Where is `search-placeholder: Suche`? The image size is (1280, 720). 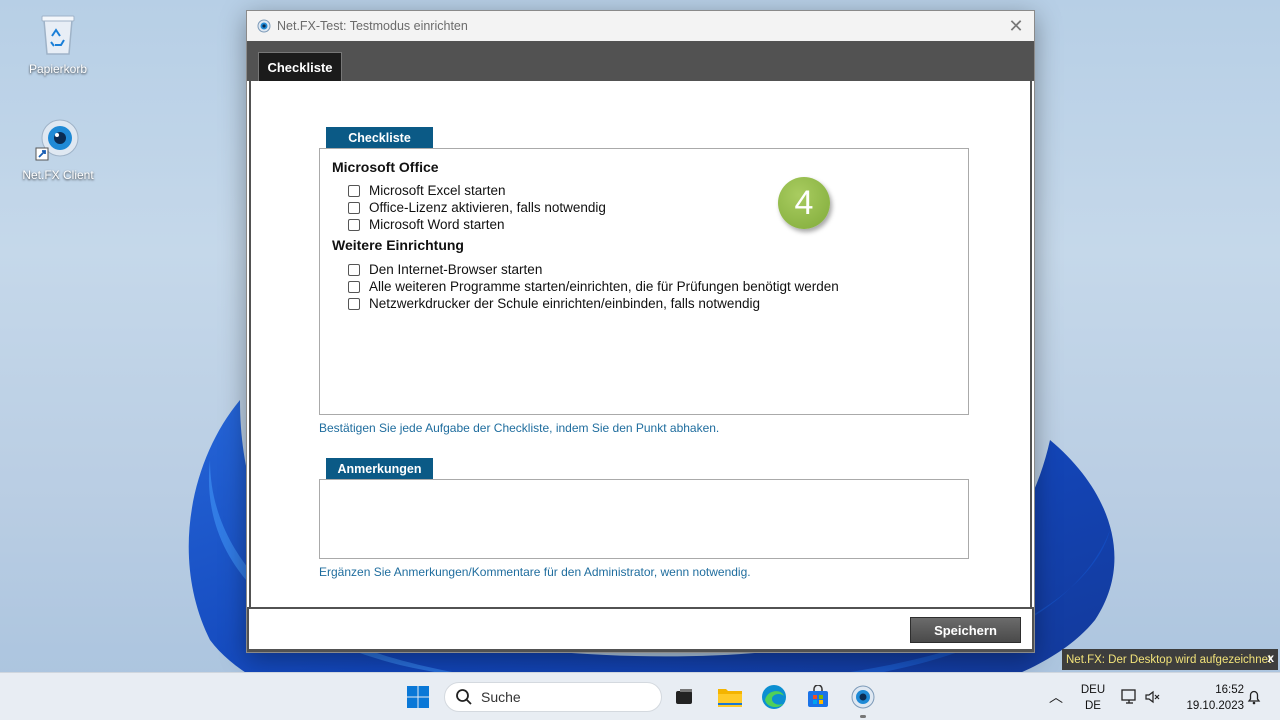
search-placeholder: Suche is located at coordinates (501, 697).